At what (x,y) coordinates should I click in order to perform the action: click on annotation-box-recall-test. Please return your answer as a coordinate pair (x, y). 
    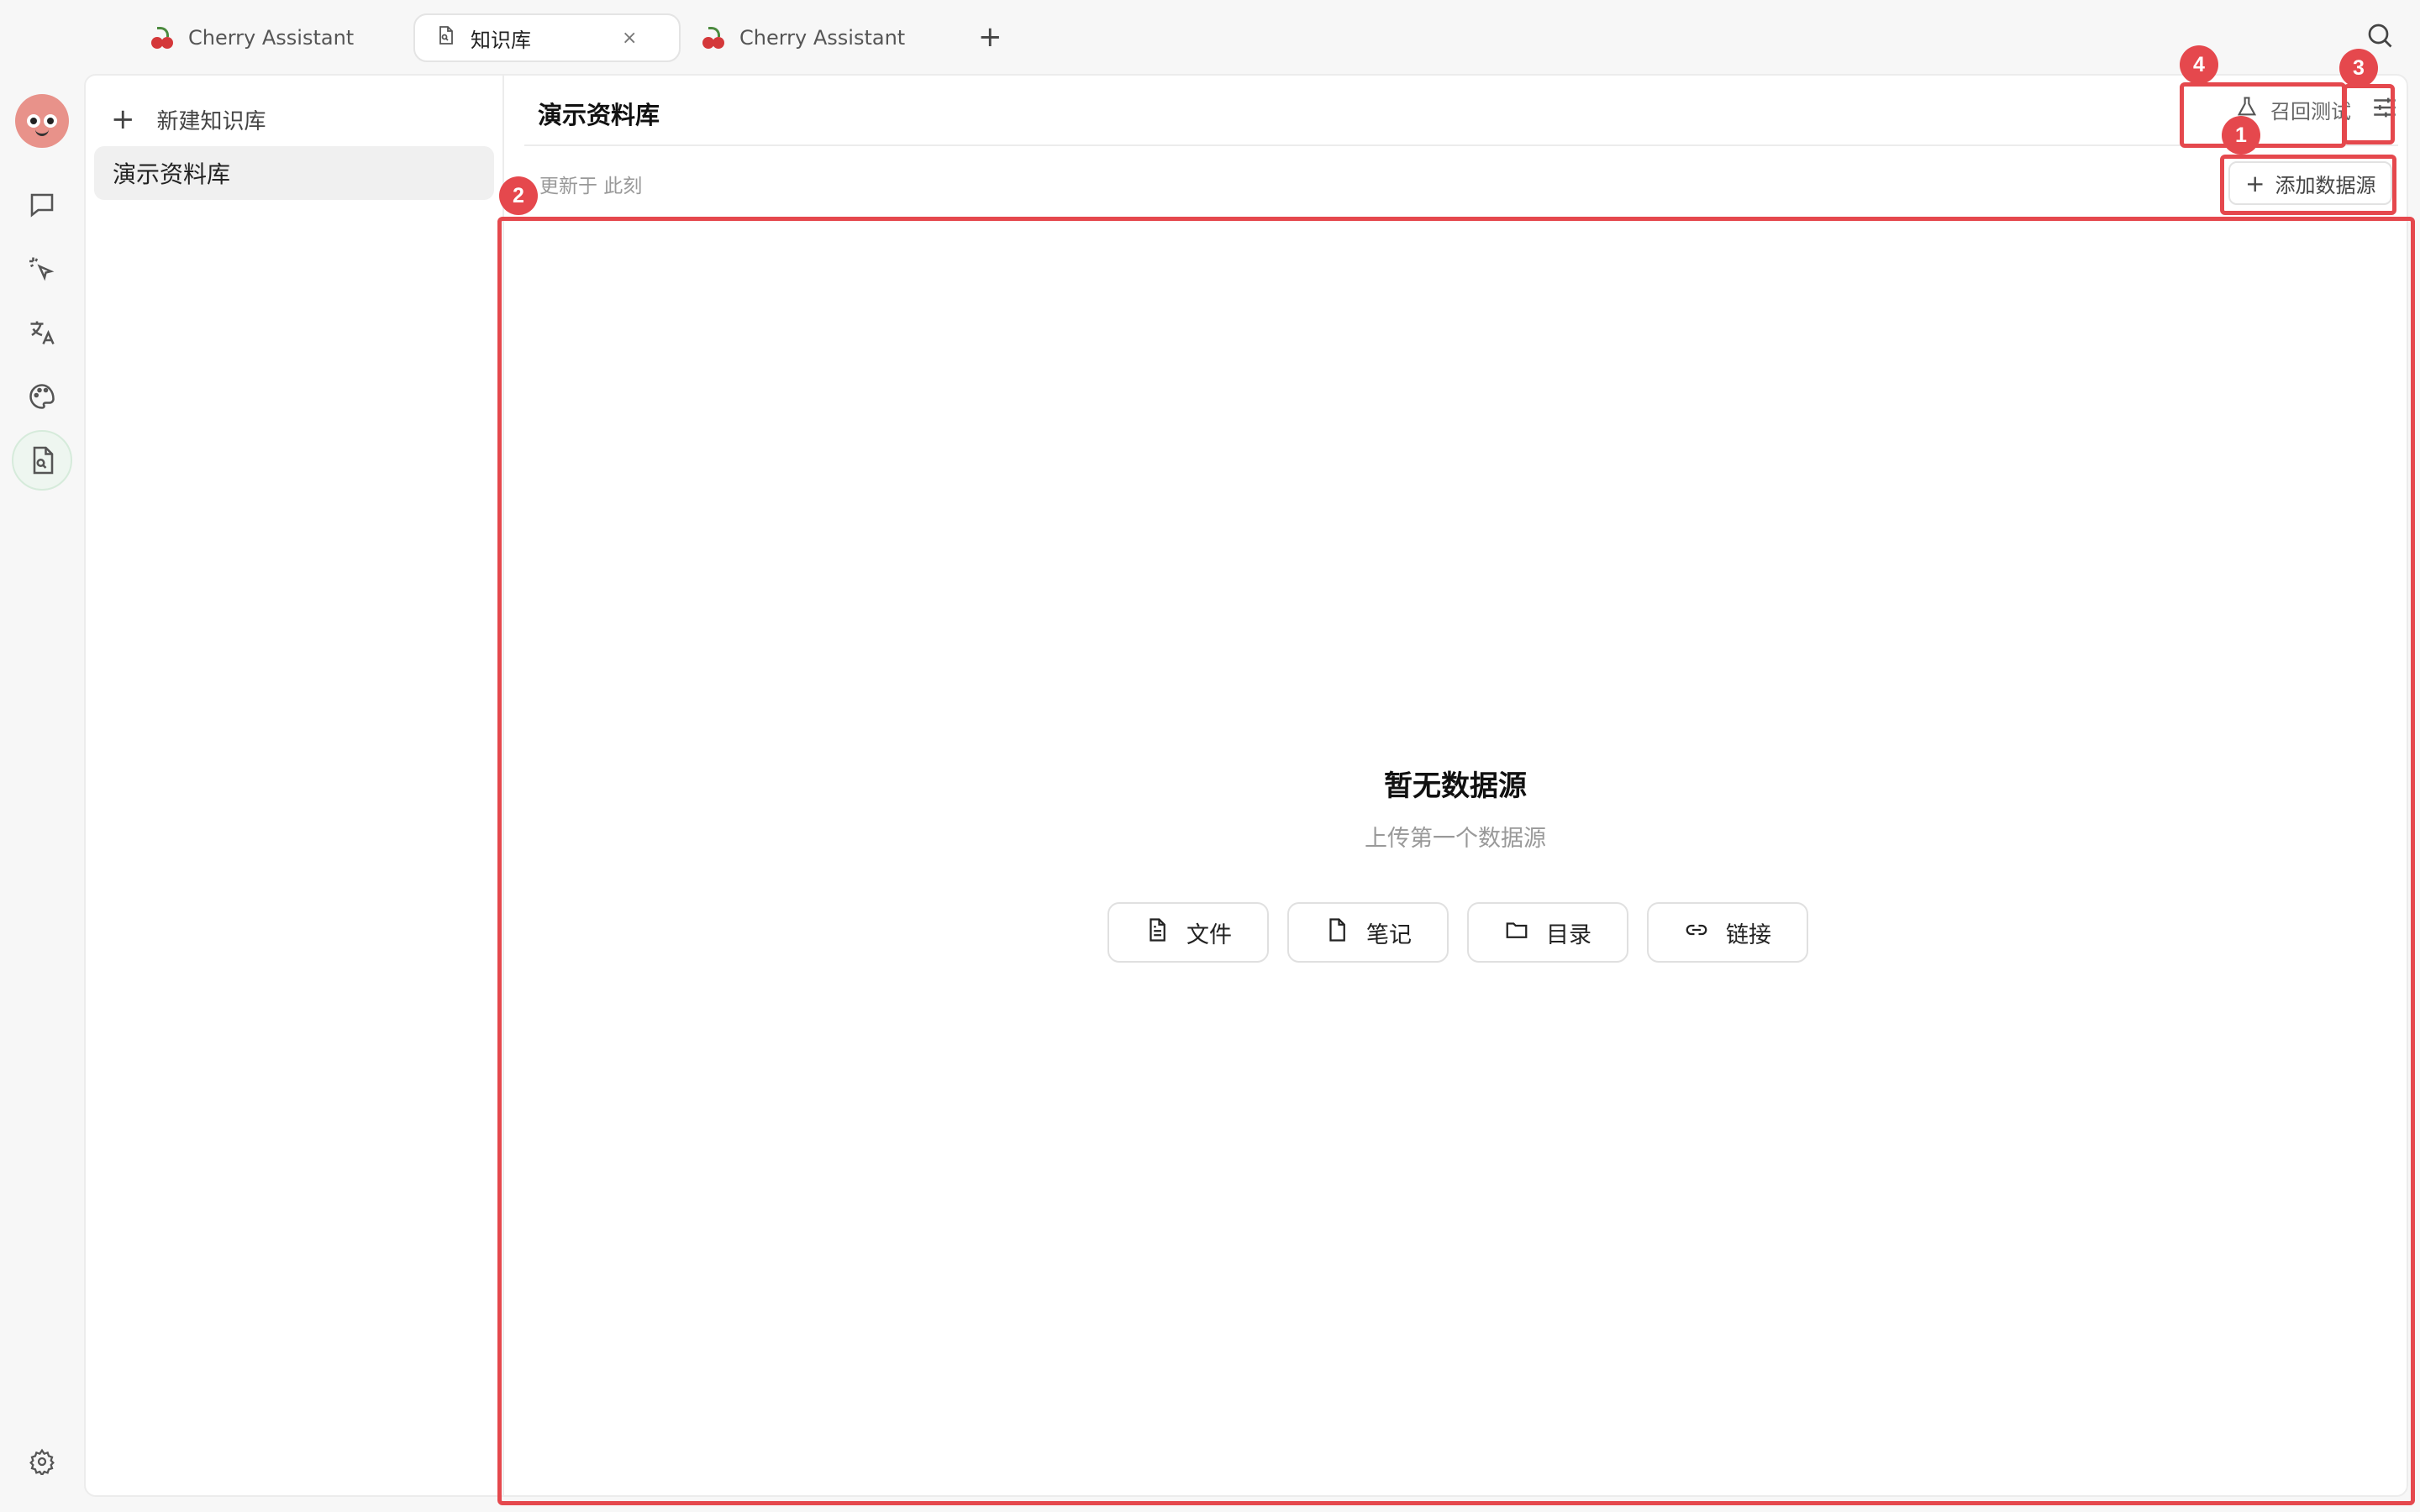
    Looking at the image, I should click on (2263, 115).